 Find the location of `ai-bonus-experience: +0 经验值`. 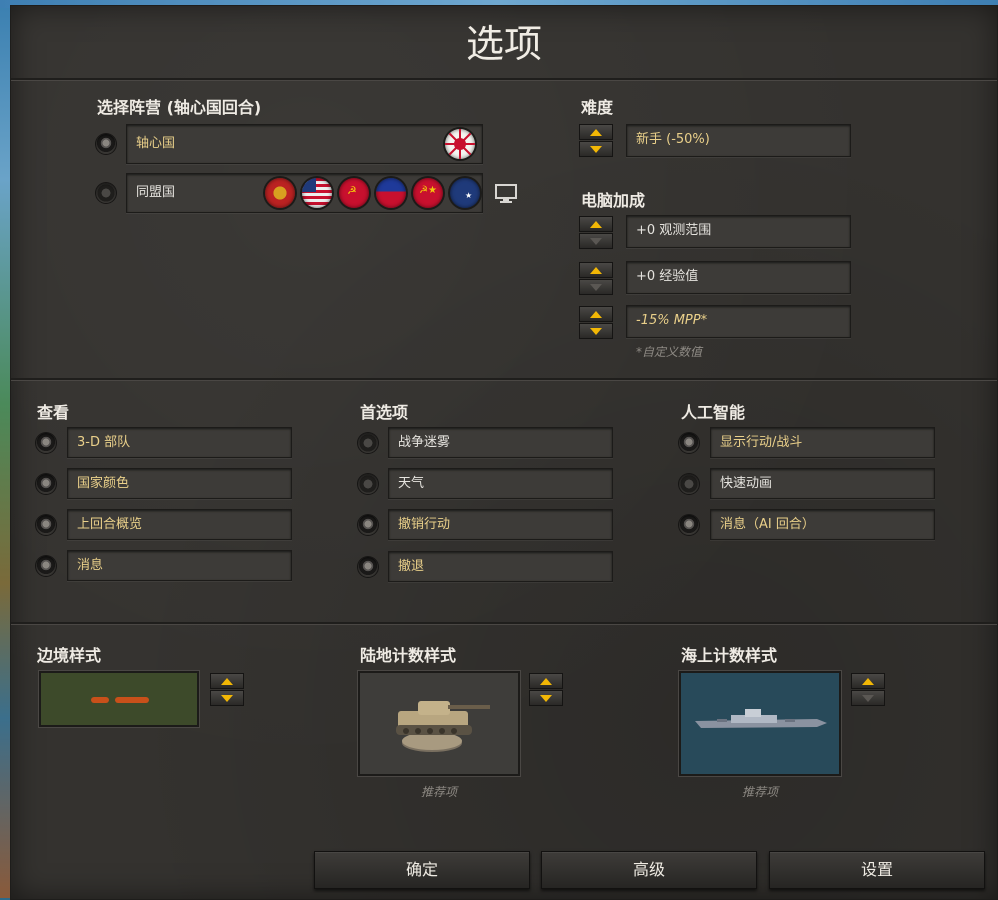

ai-bonus-experience: +0 经验值 is located at coordinates (738, 277).